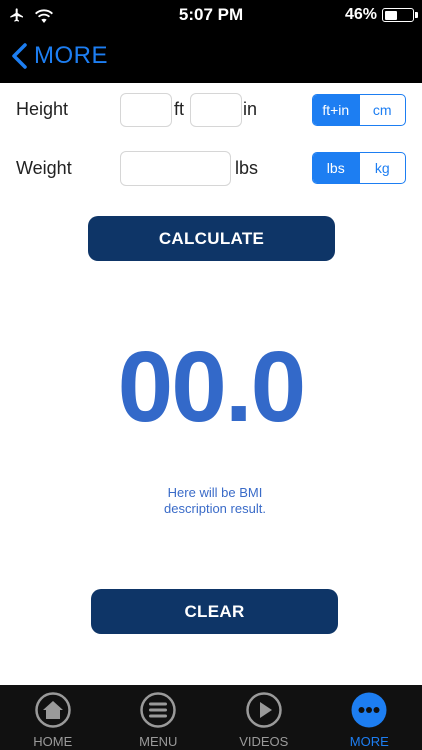  I want to click on tab-more: MORE, so click(369, 717).